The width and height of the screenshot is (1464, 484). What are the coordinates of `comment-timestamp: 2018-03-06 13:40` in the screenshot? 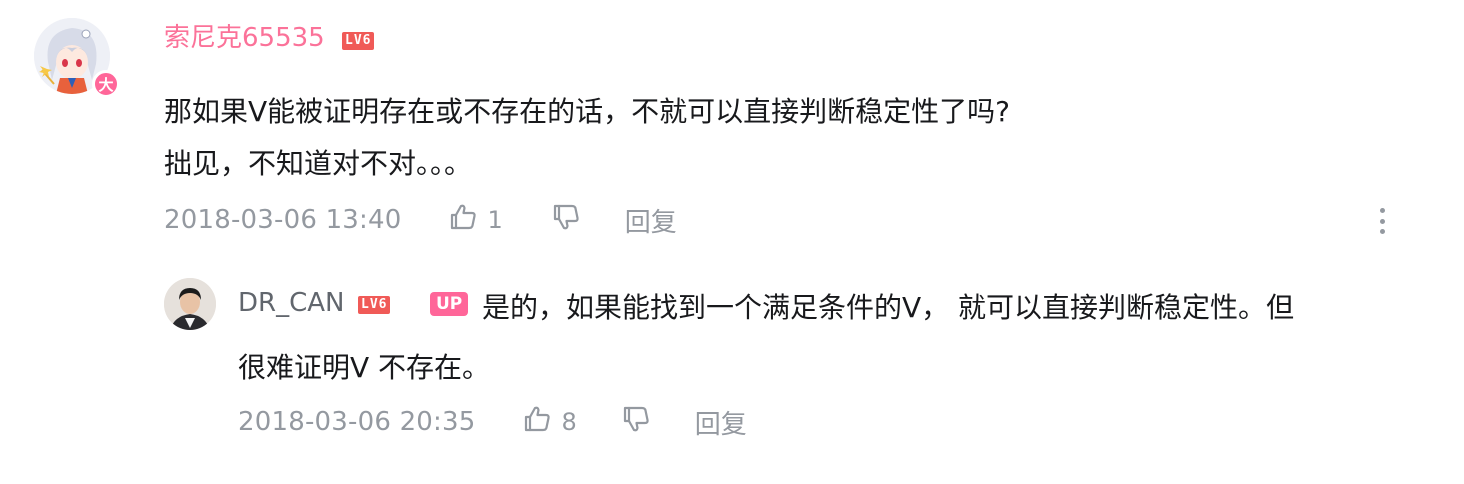 It's located at (283, 220).